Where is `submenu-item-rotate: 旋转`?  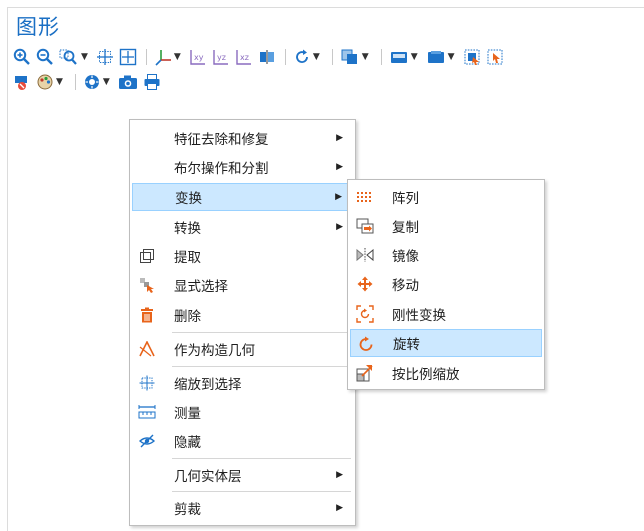
submenu-item-rotate: 旋转 is located at coordinates (446, 343).